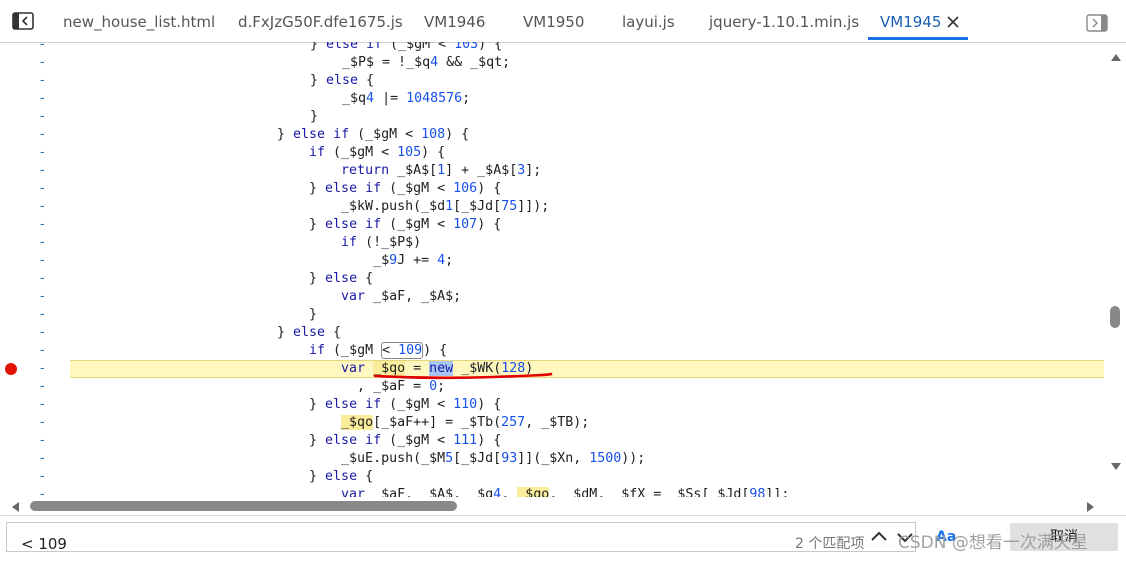 This screenshot has width=1126, height=563. I want to click on code-line: - var _$aF, _$A$;, so click(554, 297).